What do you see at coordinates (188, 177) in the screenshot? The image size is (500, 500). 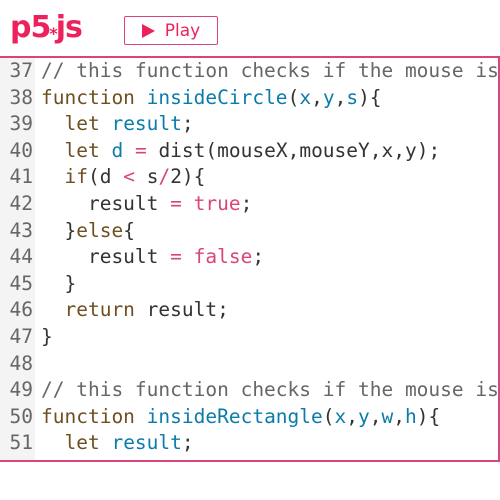 I see `code-token: 2){` at bounding box center [188, 177].